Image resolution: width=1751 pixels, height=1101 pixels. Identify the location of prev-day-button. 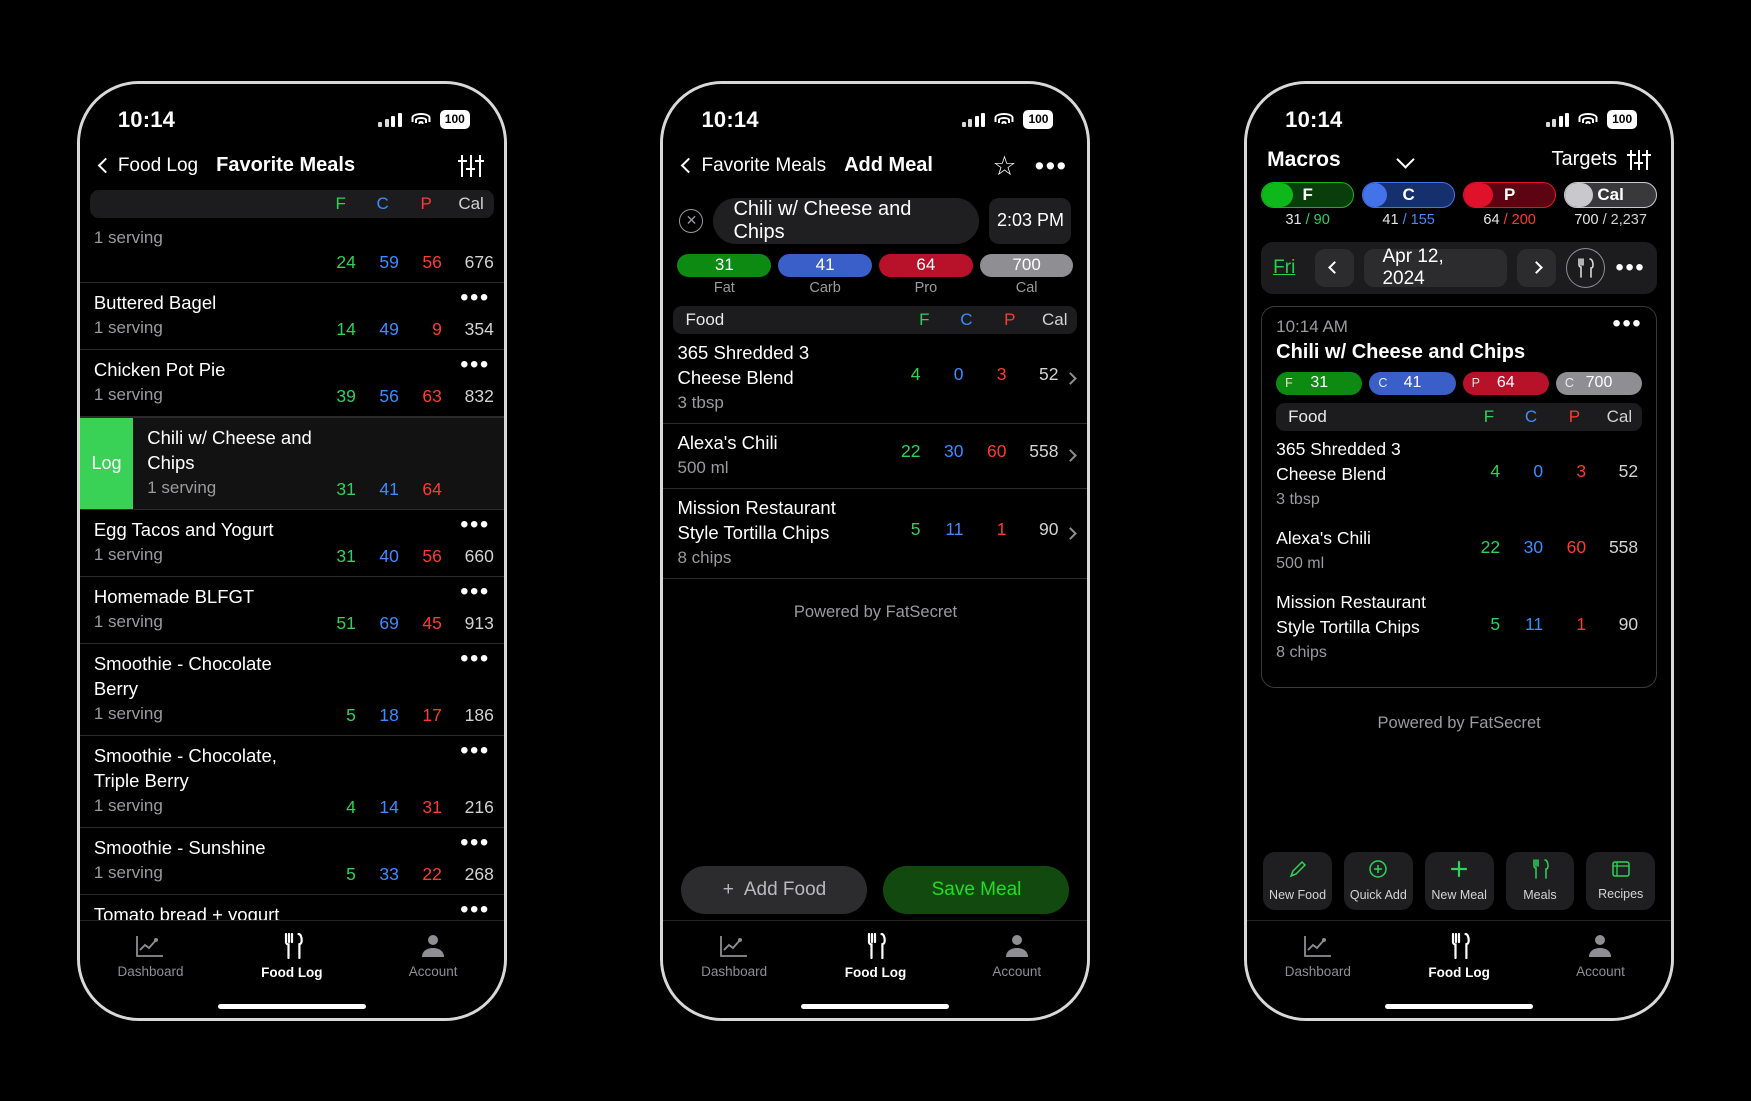
(1335, 267).